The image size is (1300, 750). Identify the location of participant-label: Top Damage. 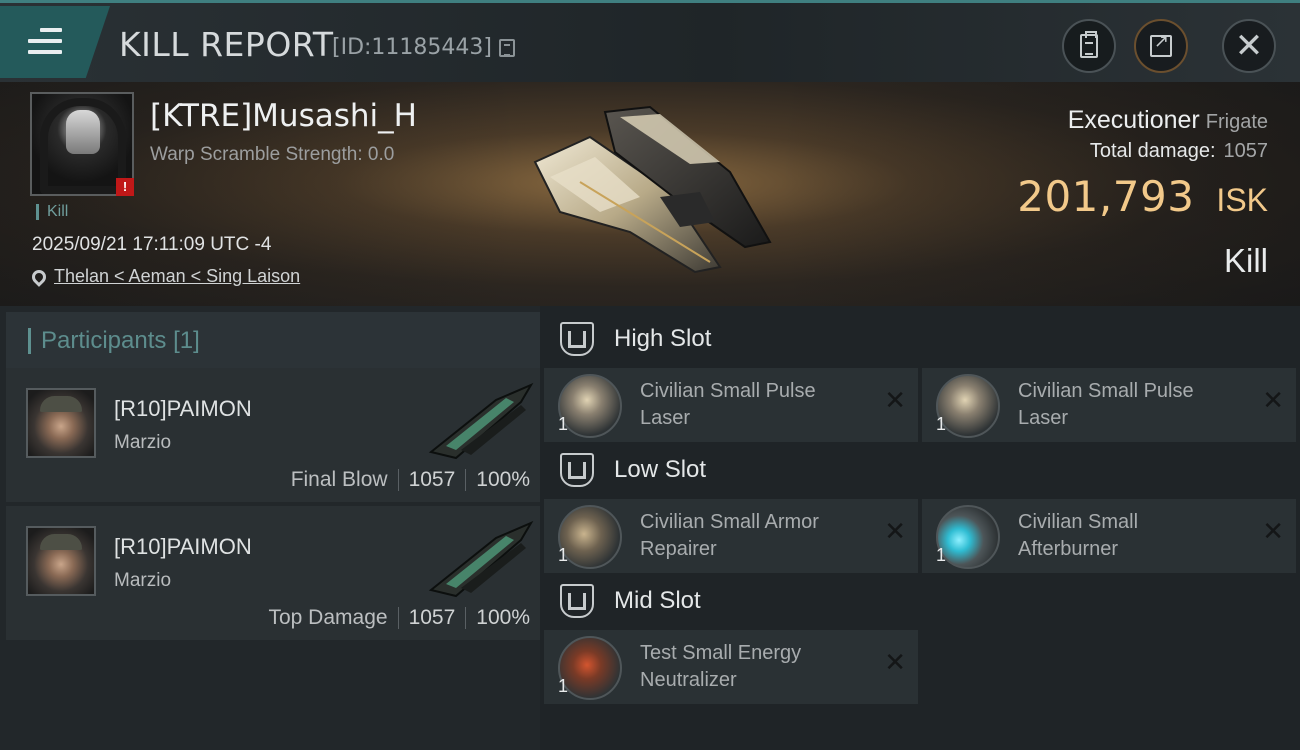
(328, 617).